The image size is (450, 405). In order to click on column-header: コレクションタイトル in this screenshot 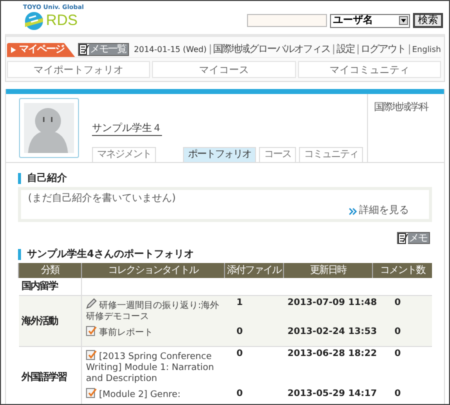, I will do `click(153, 270)`.